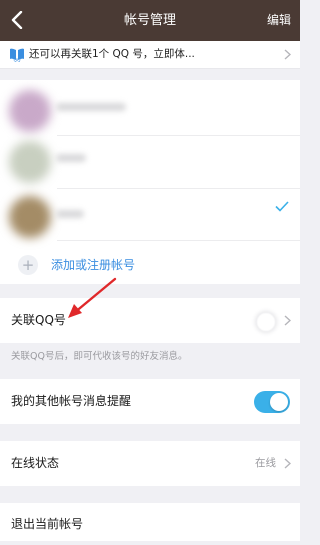  I want to click on online-status-cell: 在线状态 在线, so click(150, 463).